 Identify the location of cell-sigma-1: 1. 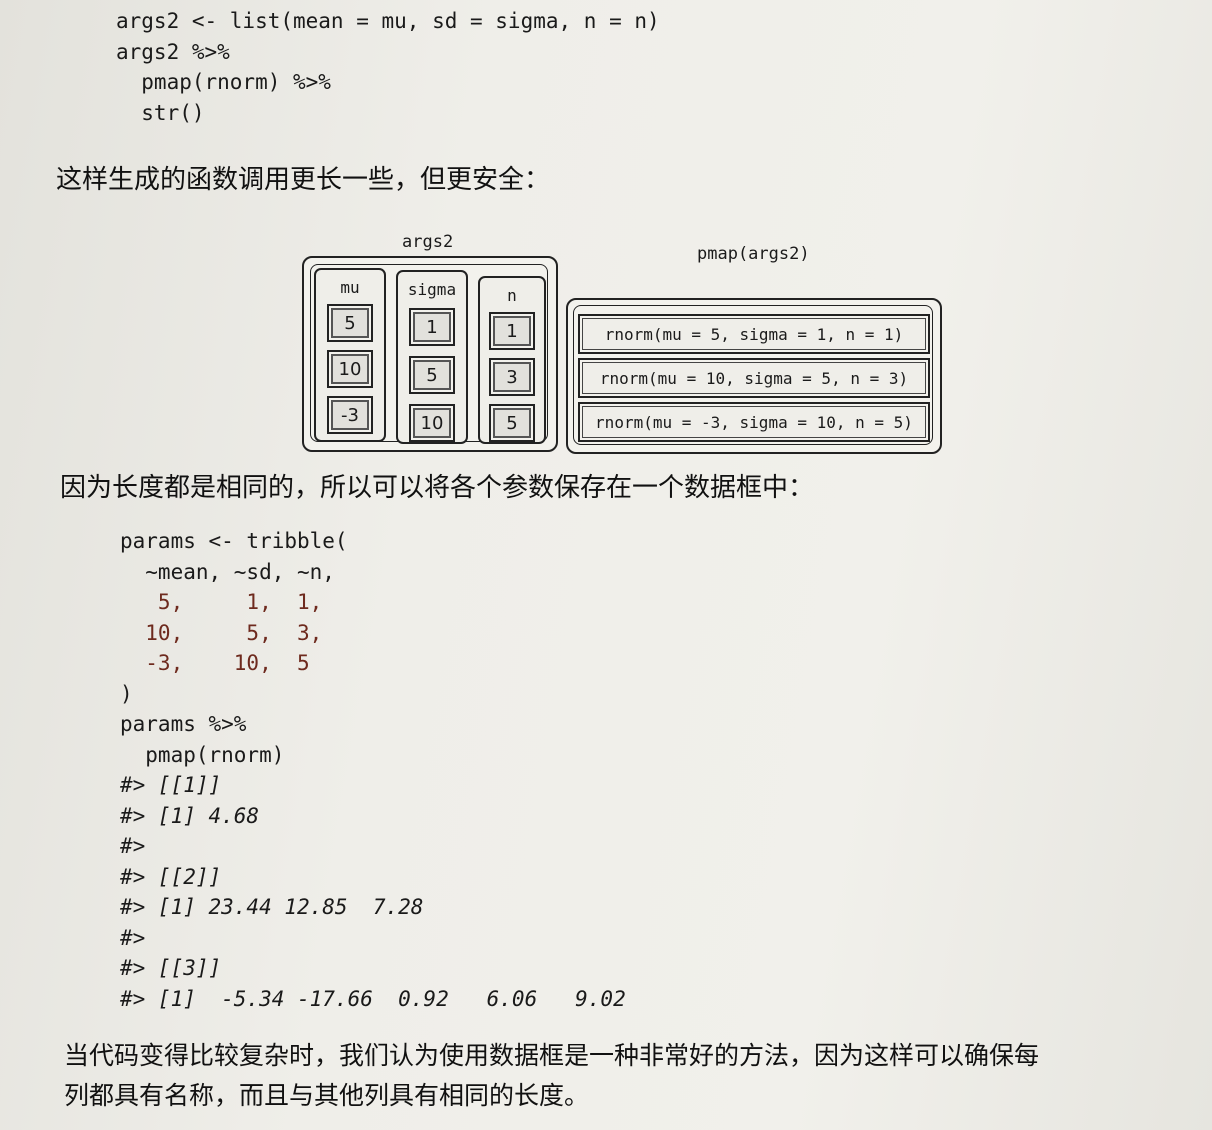
(432, 327).